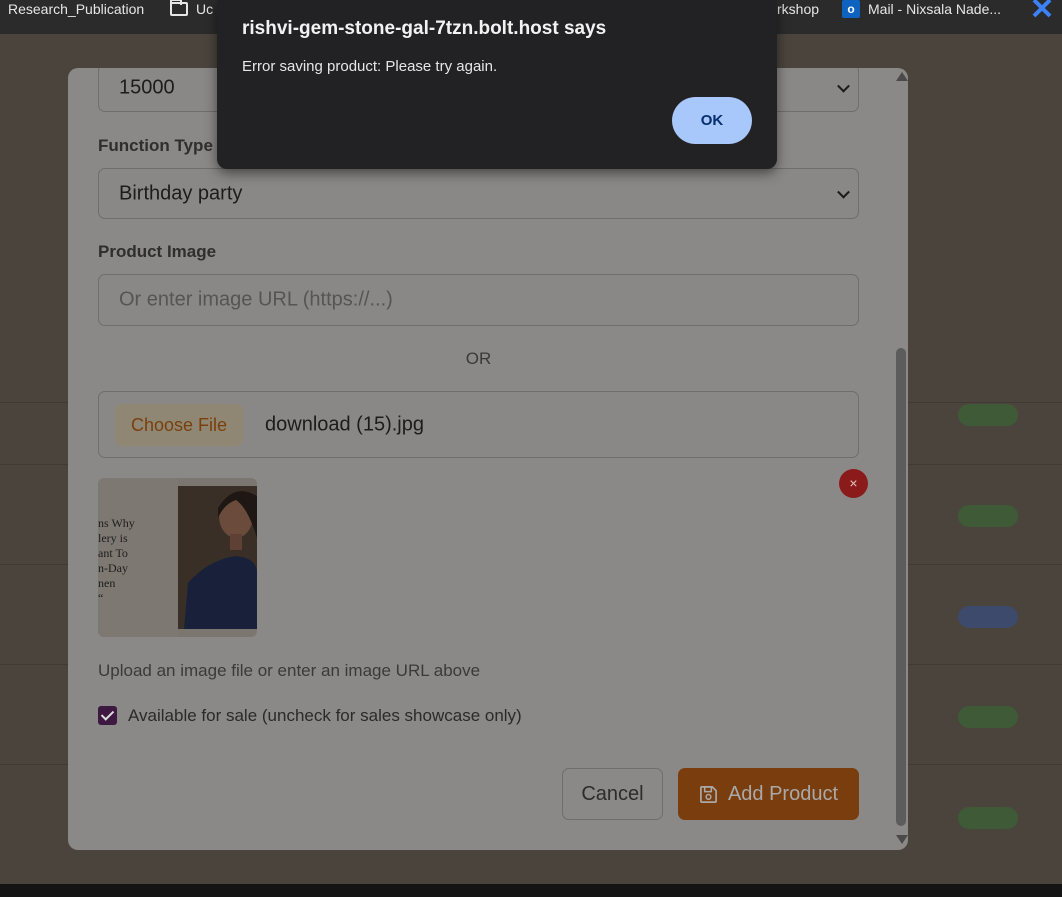 The image size is (1062, 897). I want to click on save-icon, so click(708, 794).